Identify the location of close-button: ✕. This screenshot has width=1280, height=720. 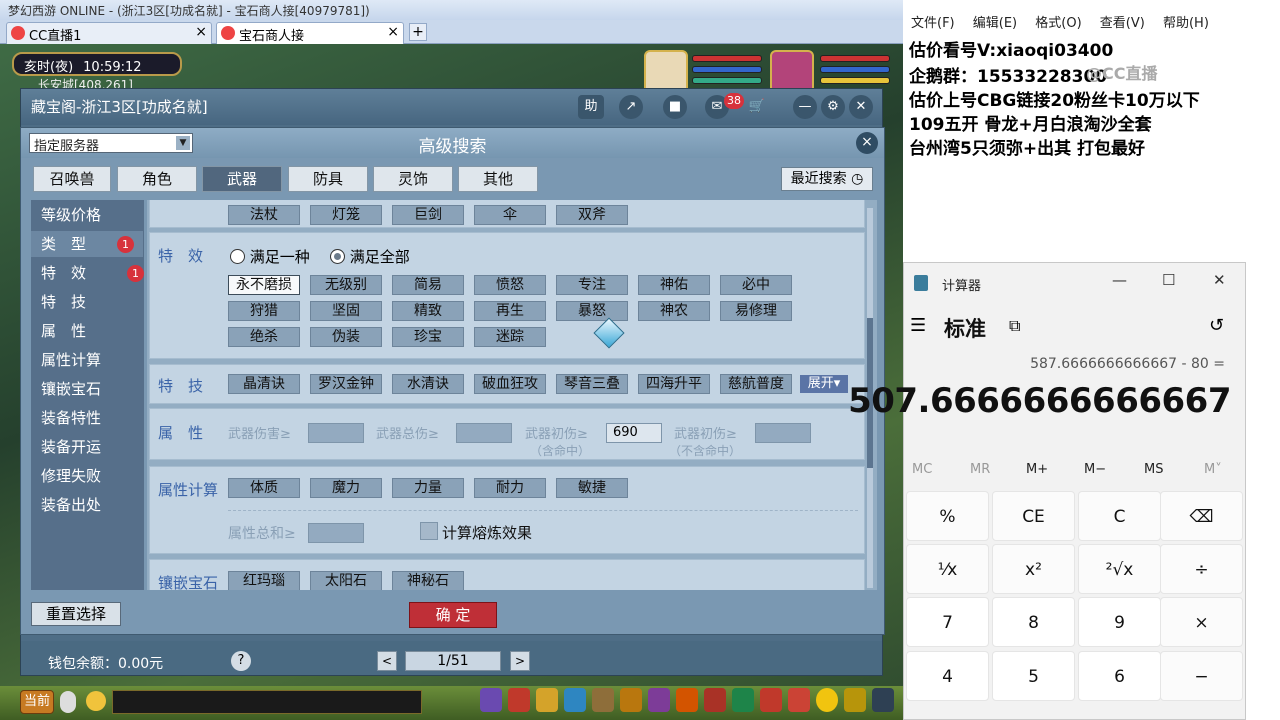
(1219, 280).